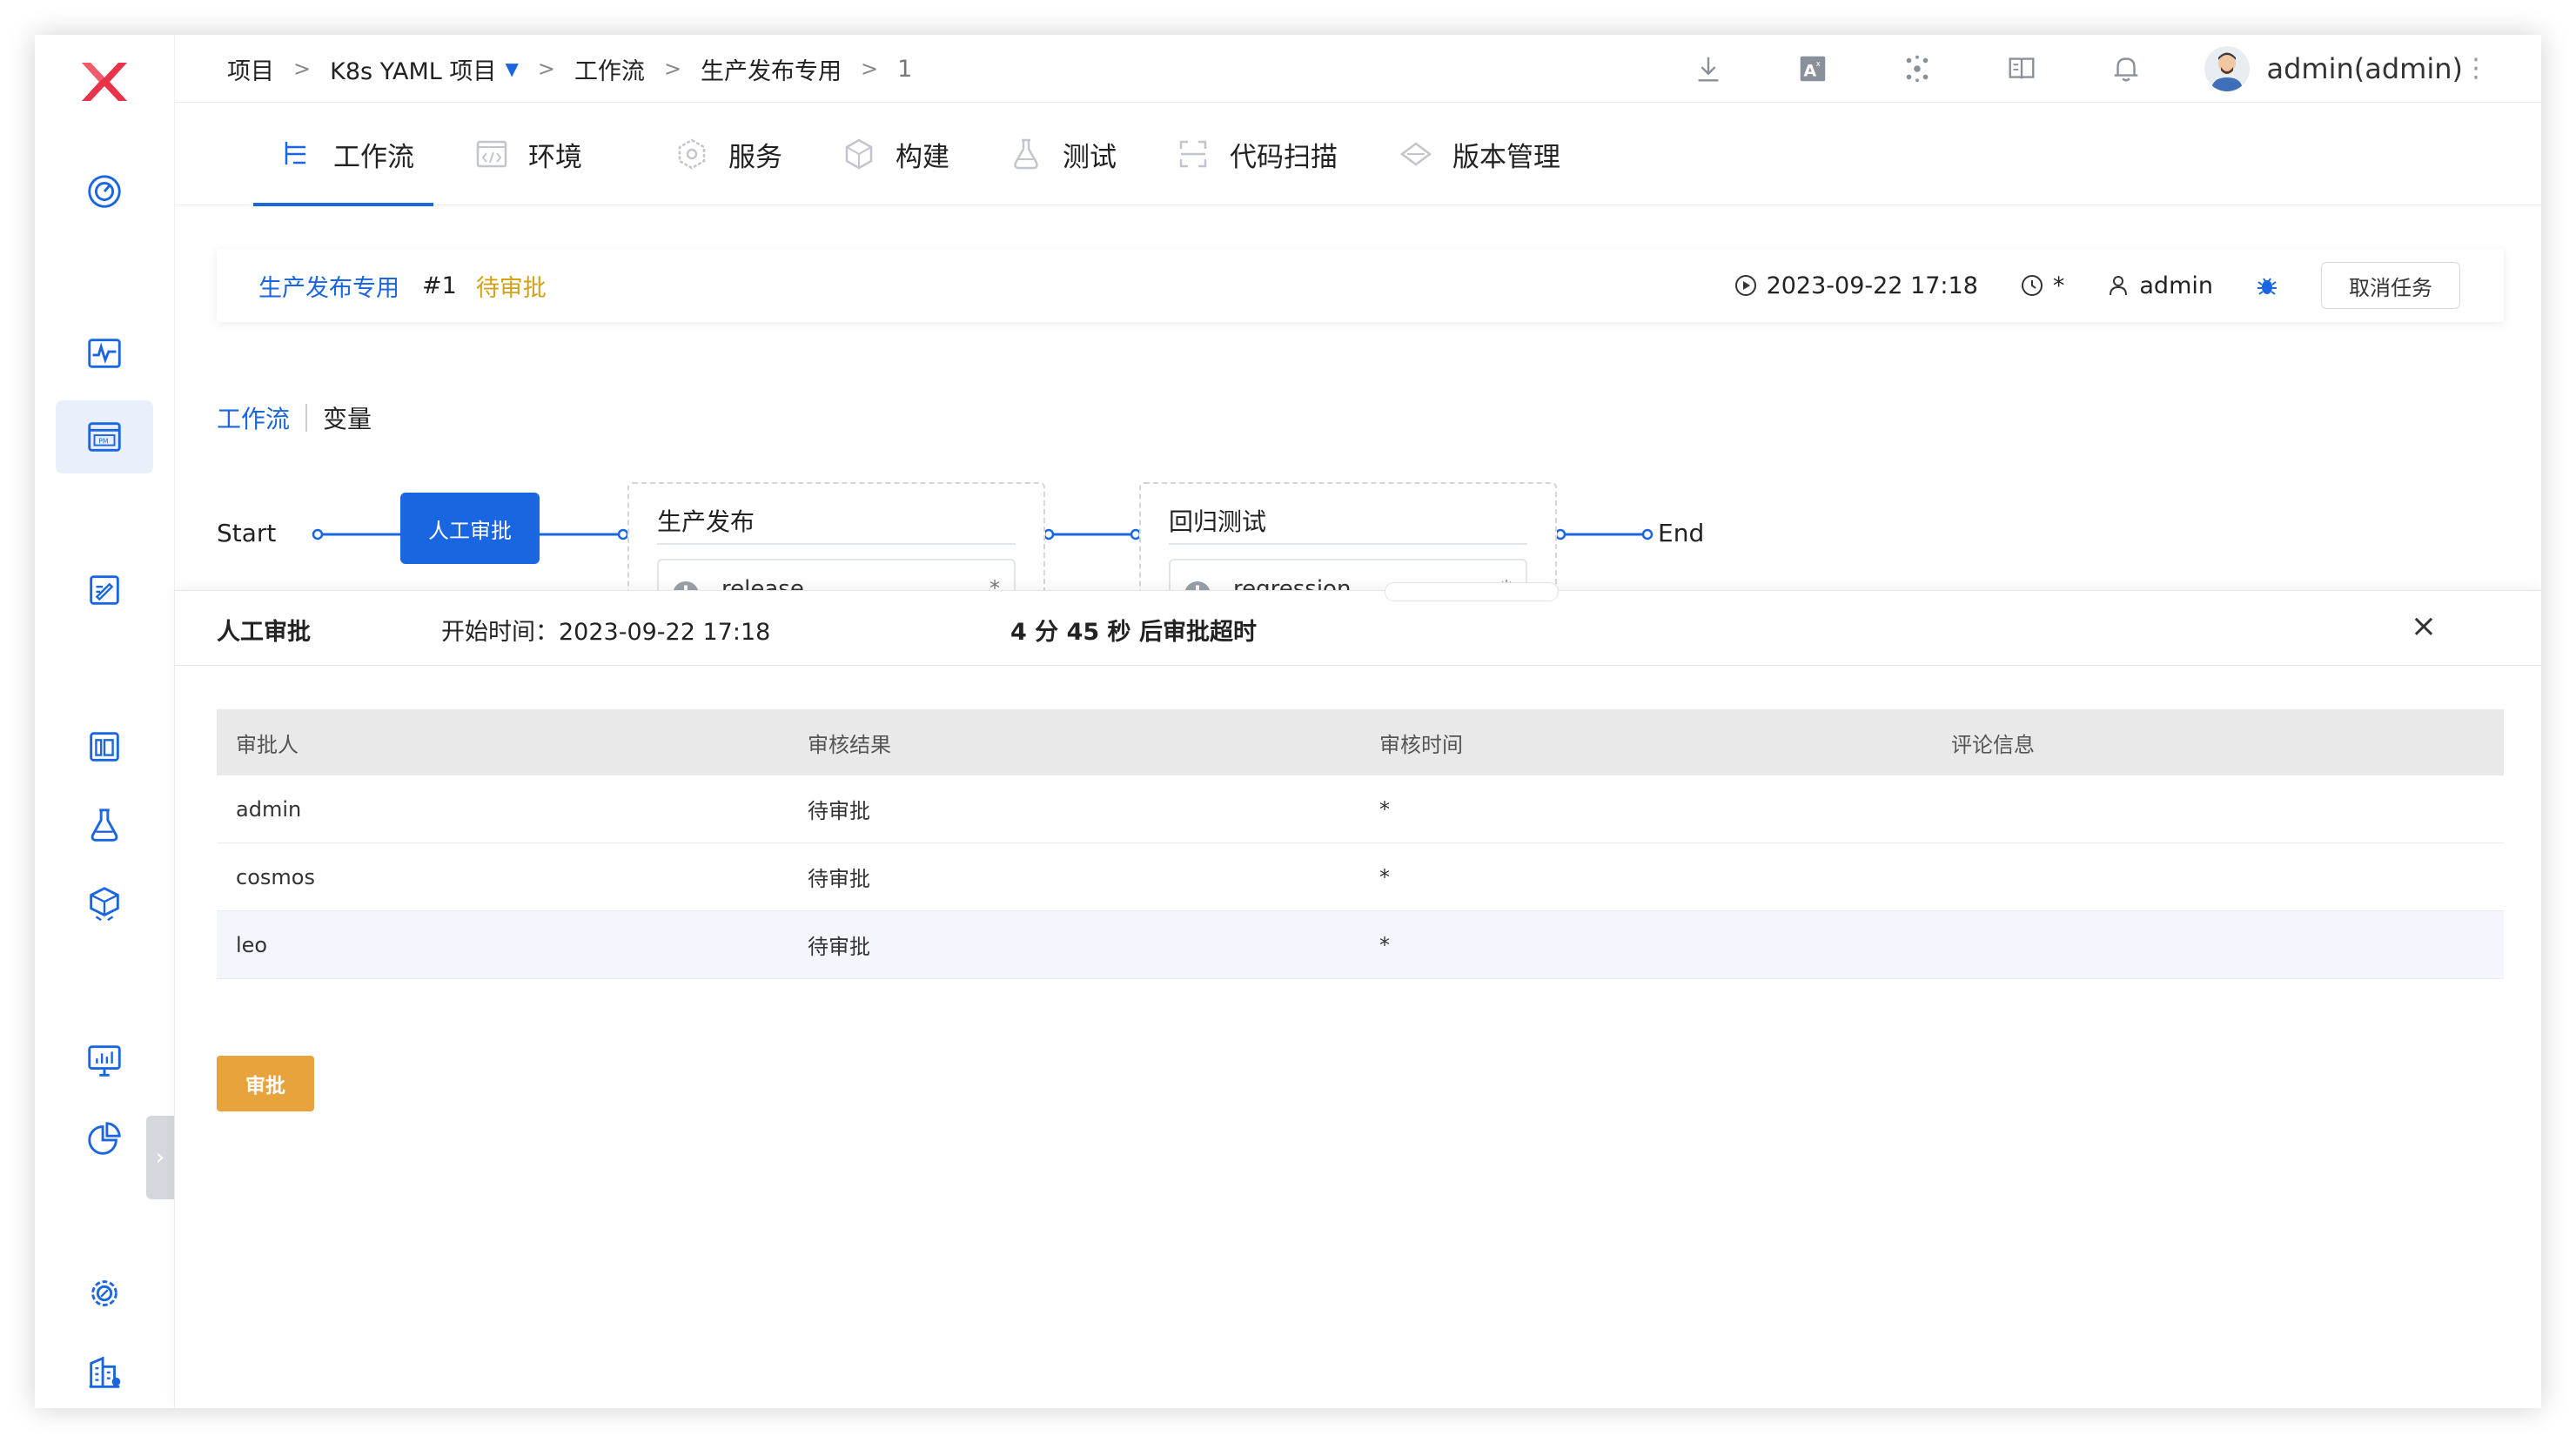 This screenshot has width=2576, height=1443. What do you see at coordinates (104, 746) in the screenshot?
I see `sidebar-item-build` at bounding box center [104, 746].